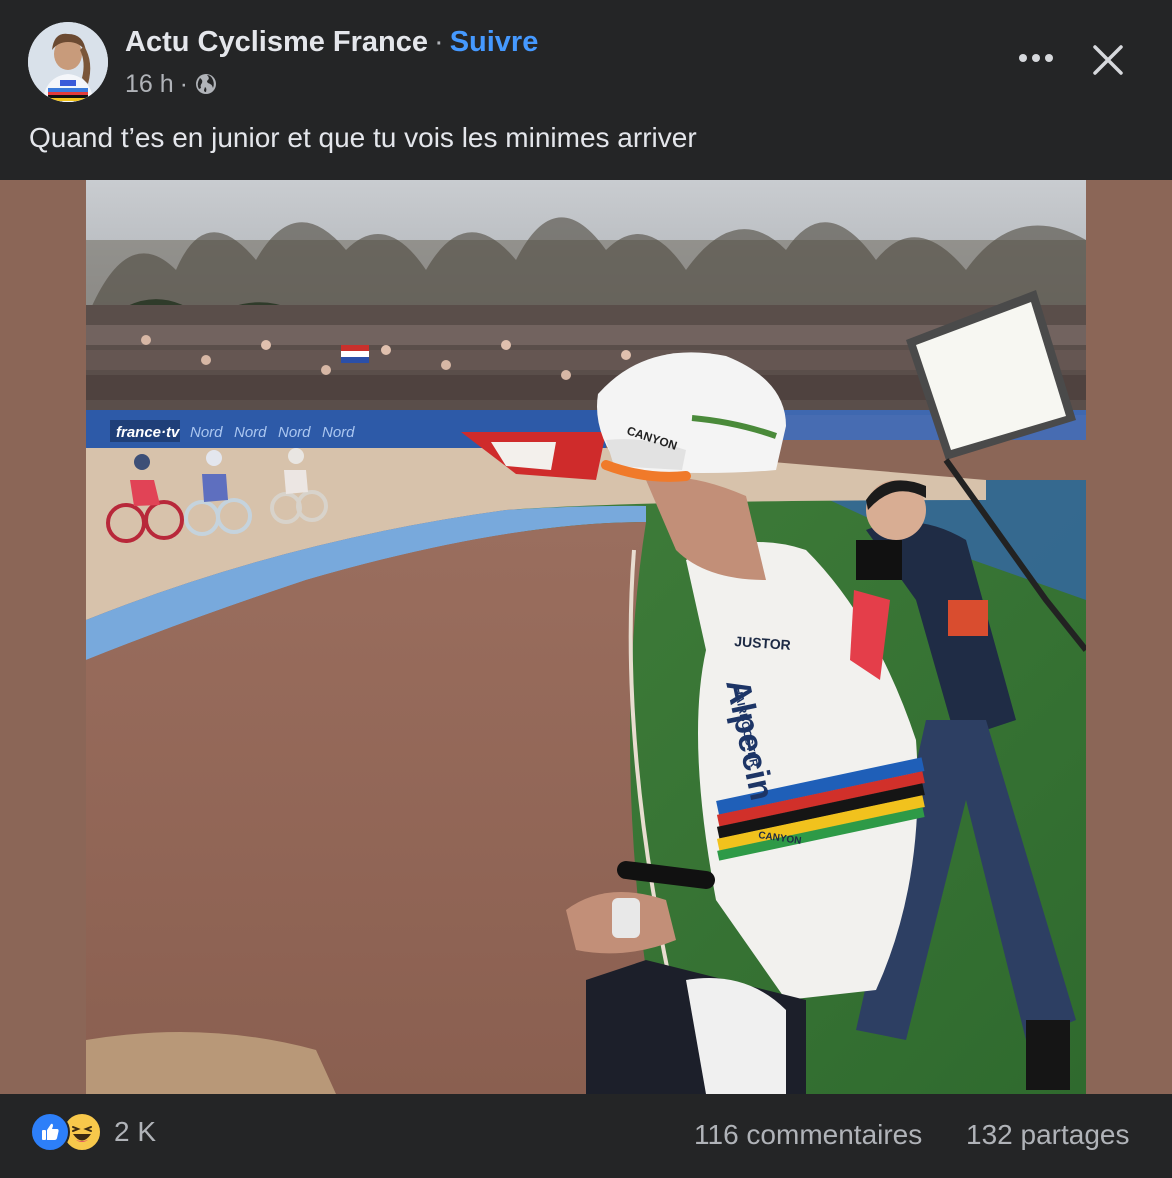  I want to click on banner-text-nord-2: Nord, so click(250, 432).